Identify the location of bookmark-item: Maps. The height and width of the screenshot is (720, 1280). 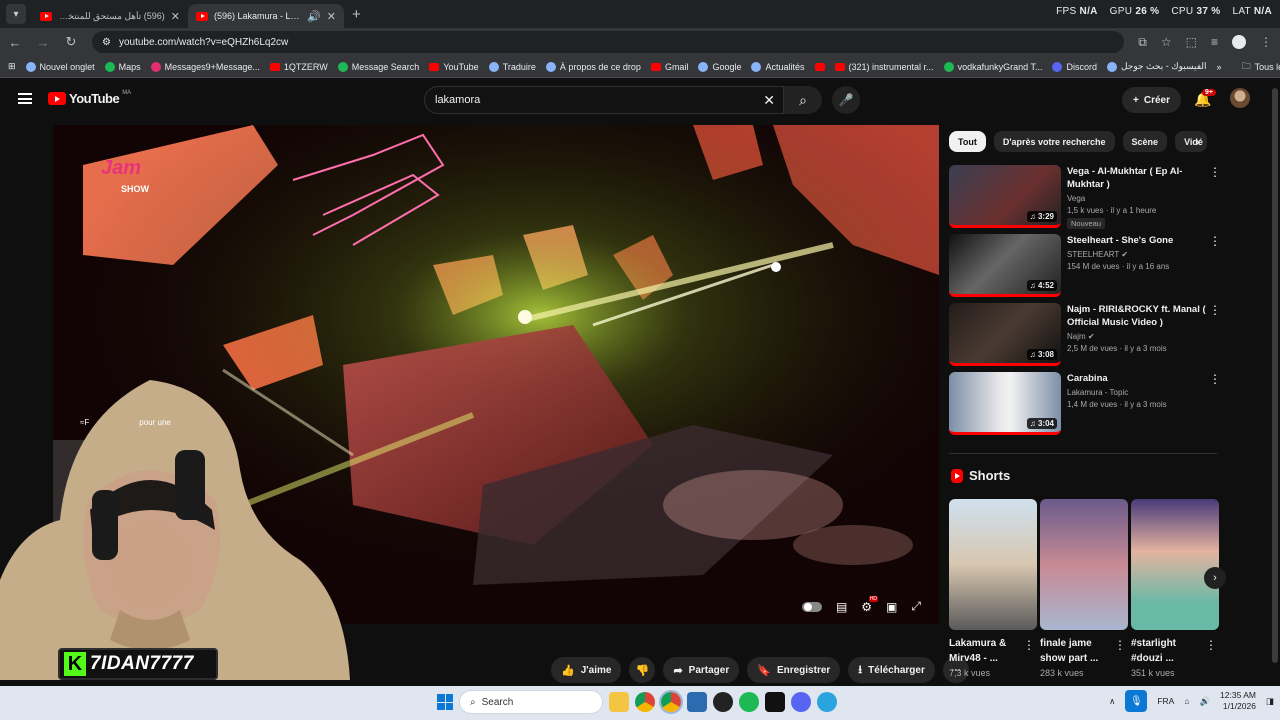
(122, 66).